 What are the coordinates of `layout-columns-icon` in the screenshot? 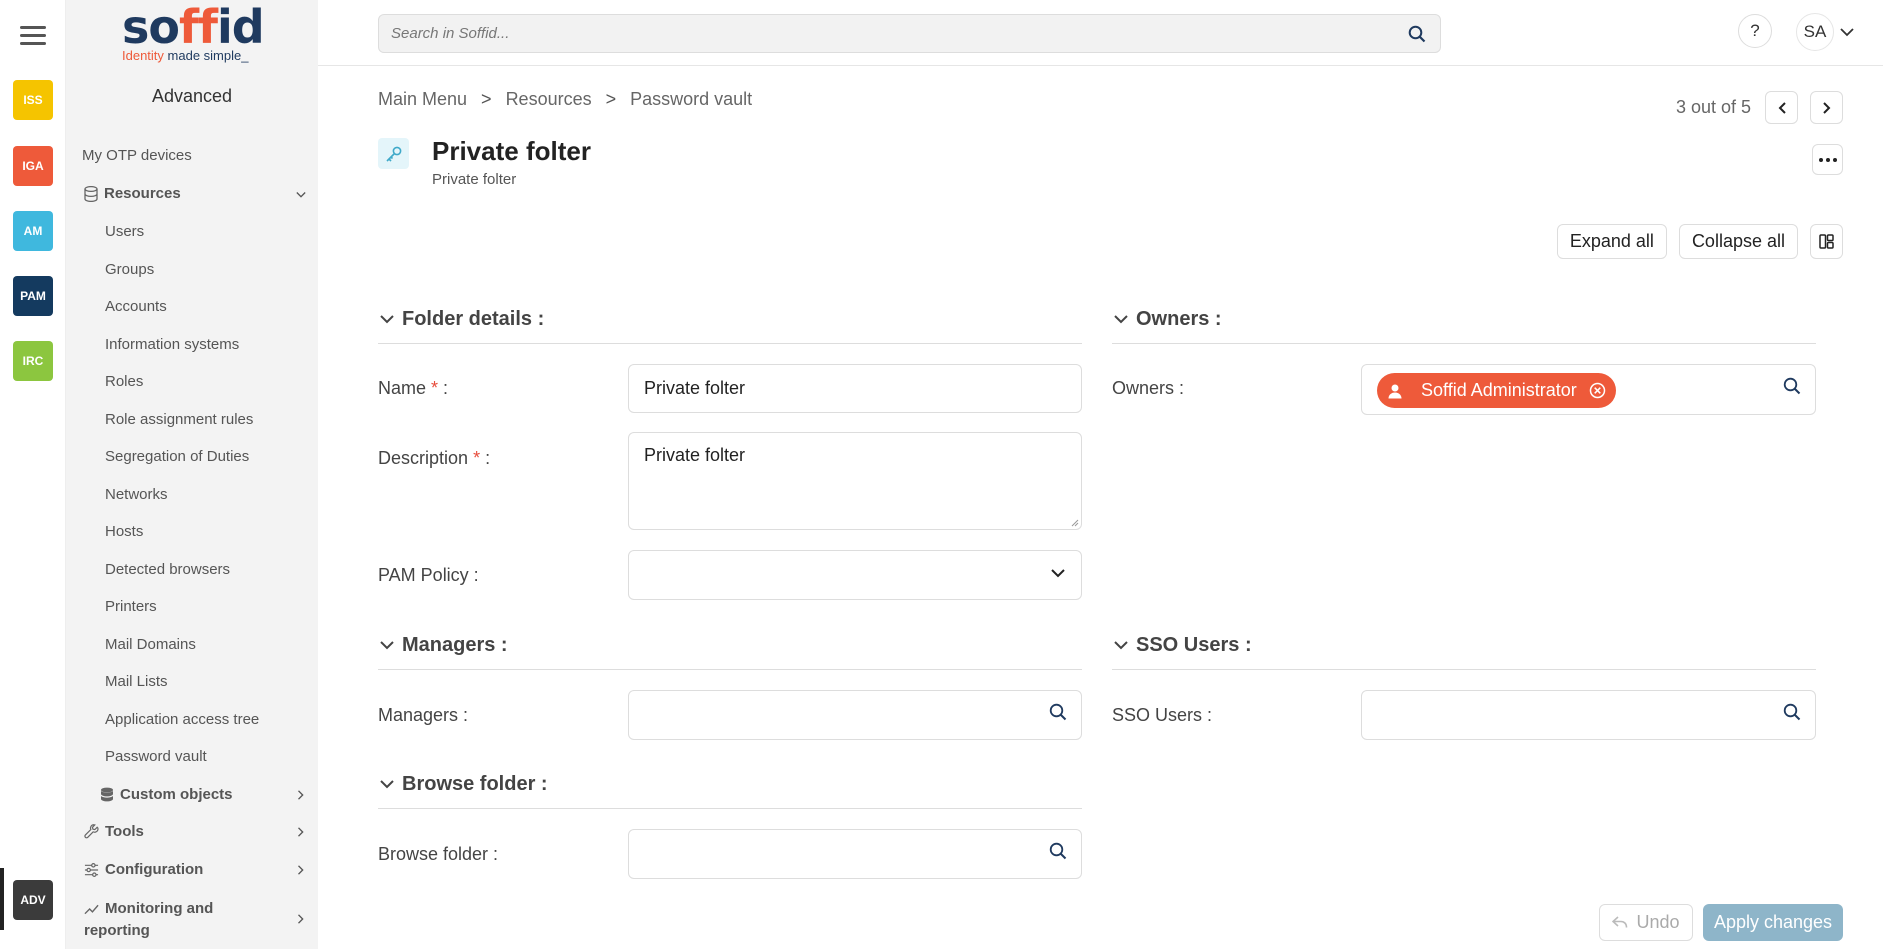 It's located at (1826, 241).